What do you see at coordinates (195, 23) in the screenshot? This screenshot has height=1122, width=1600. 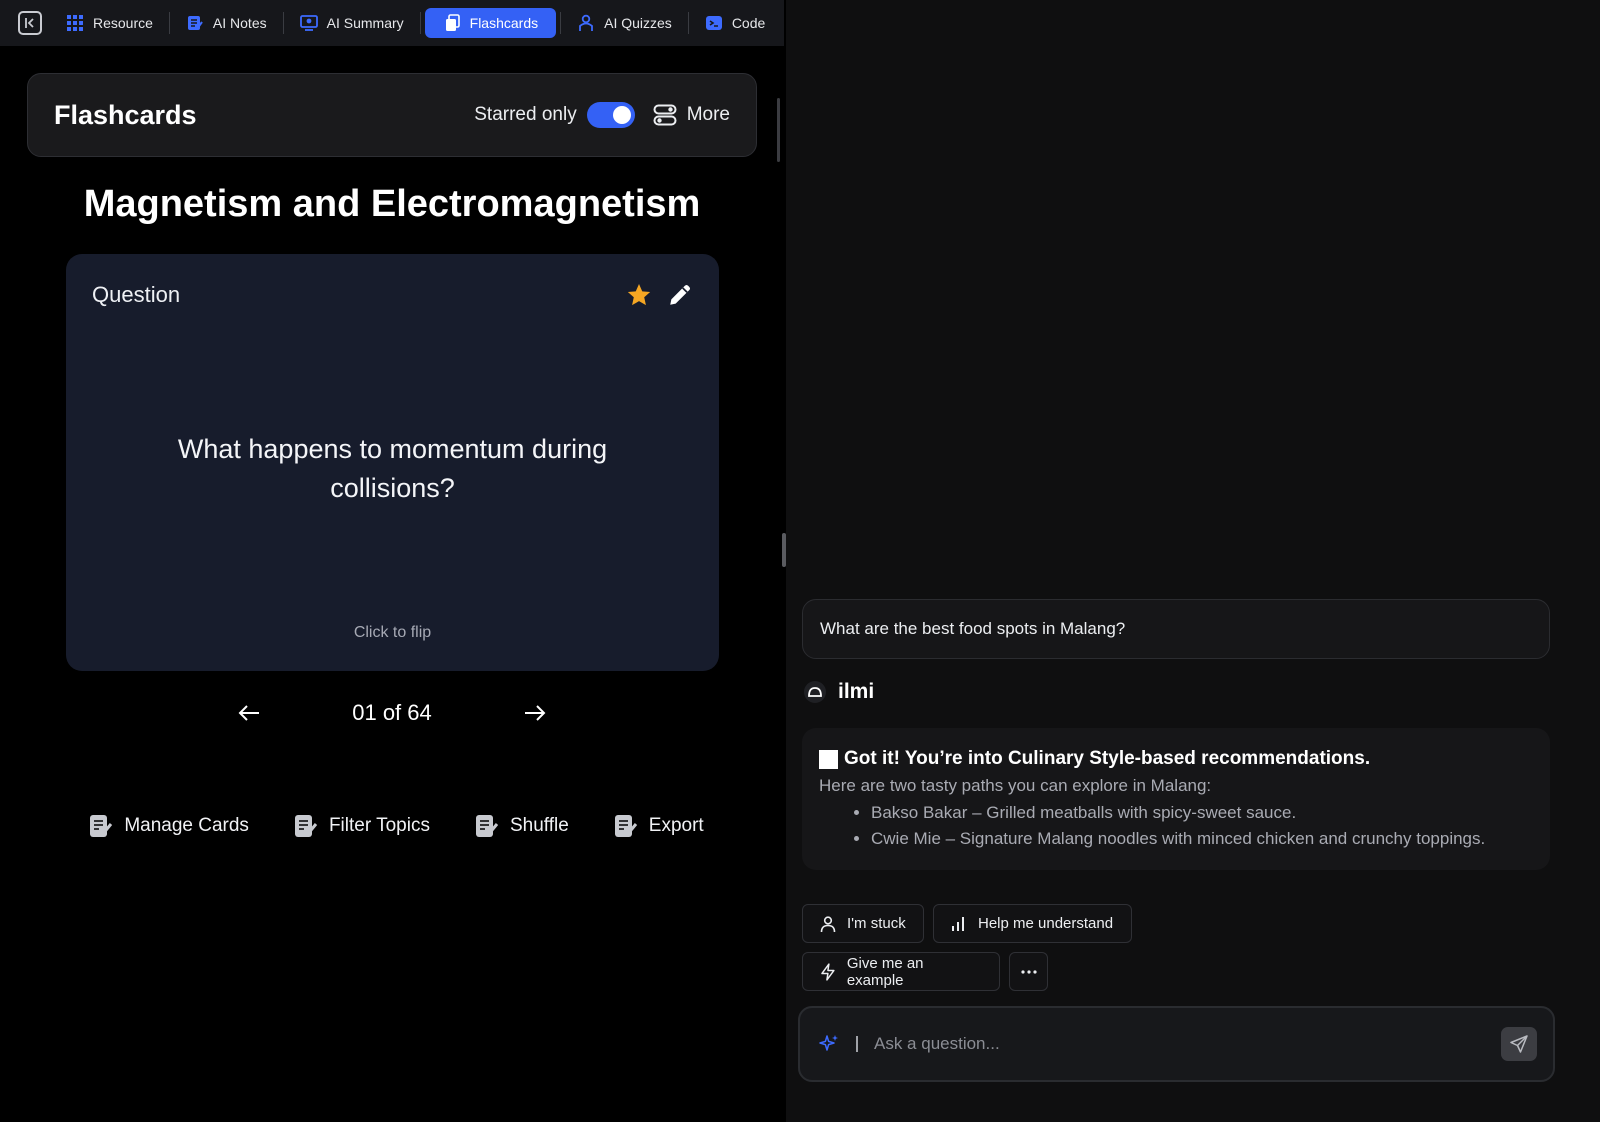 I see `notes-icon` at bounding box center [195, 23].